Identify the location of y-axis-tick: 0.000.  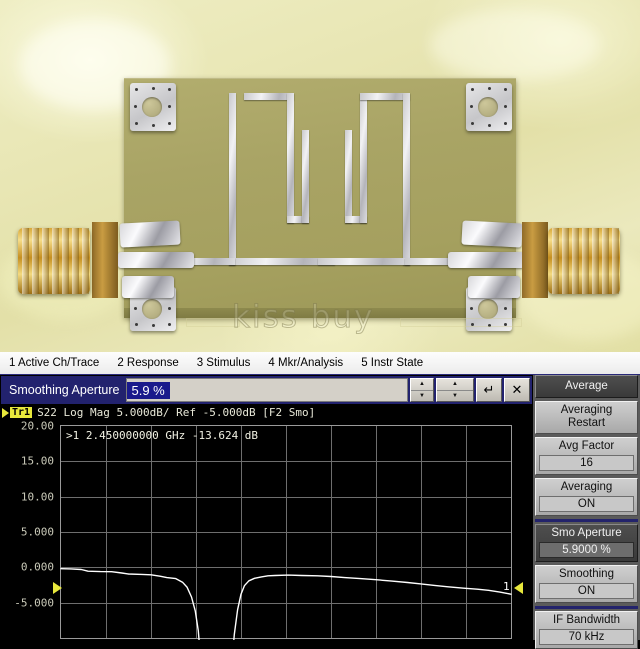
(37, 567).